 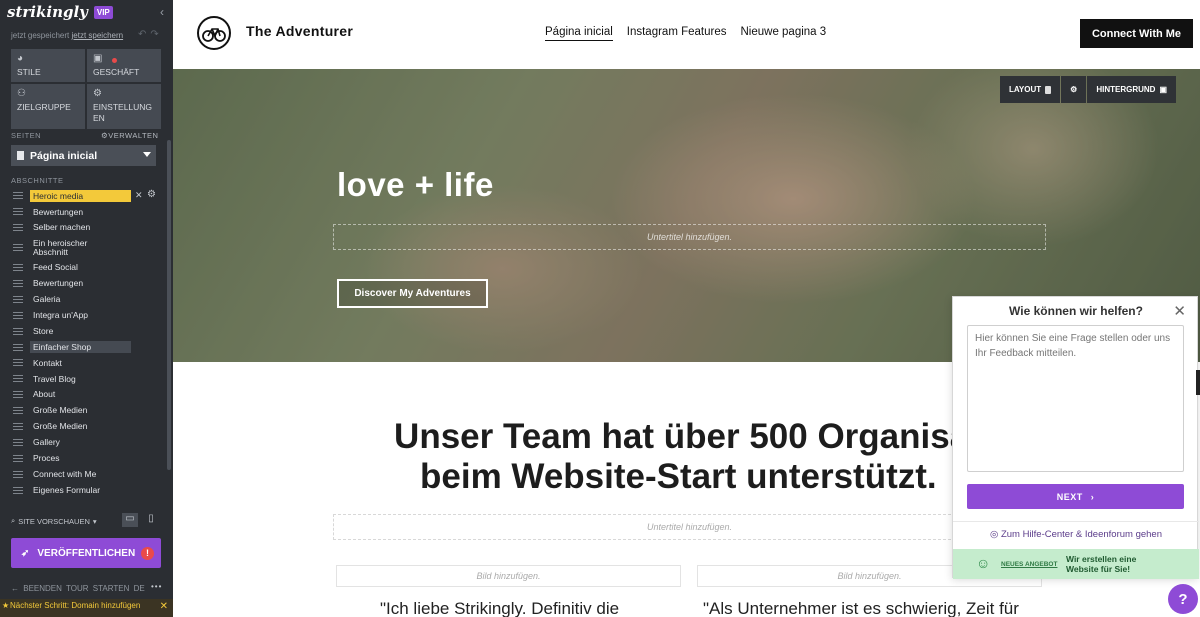 What do you see at coordinates (150, 34) in the screenshot?
I see `undo-redo-icon: ↶↷` at bounding box center [150, 34].